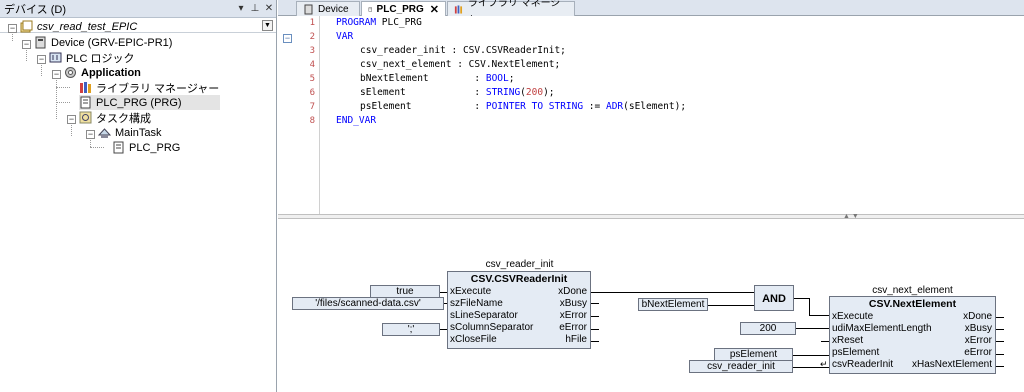  I want to click on line-number: 3, so click(312, 51).